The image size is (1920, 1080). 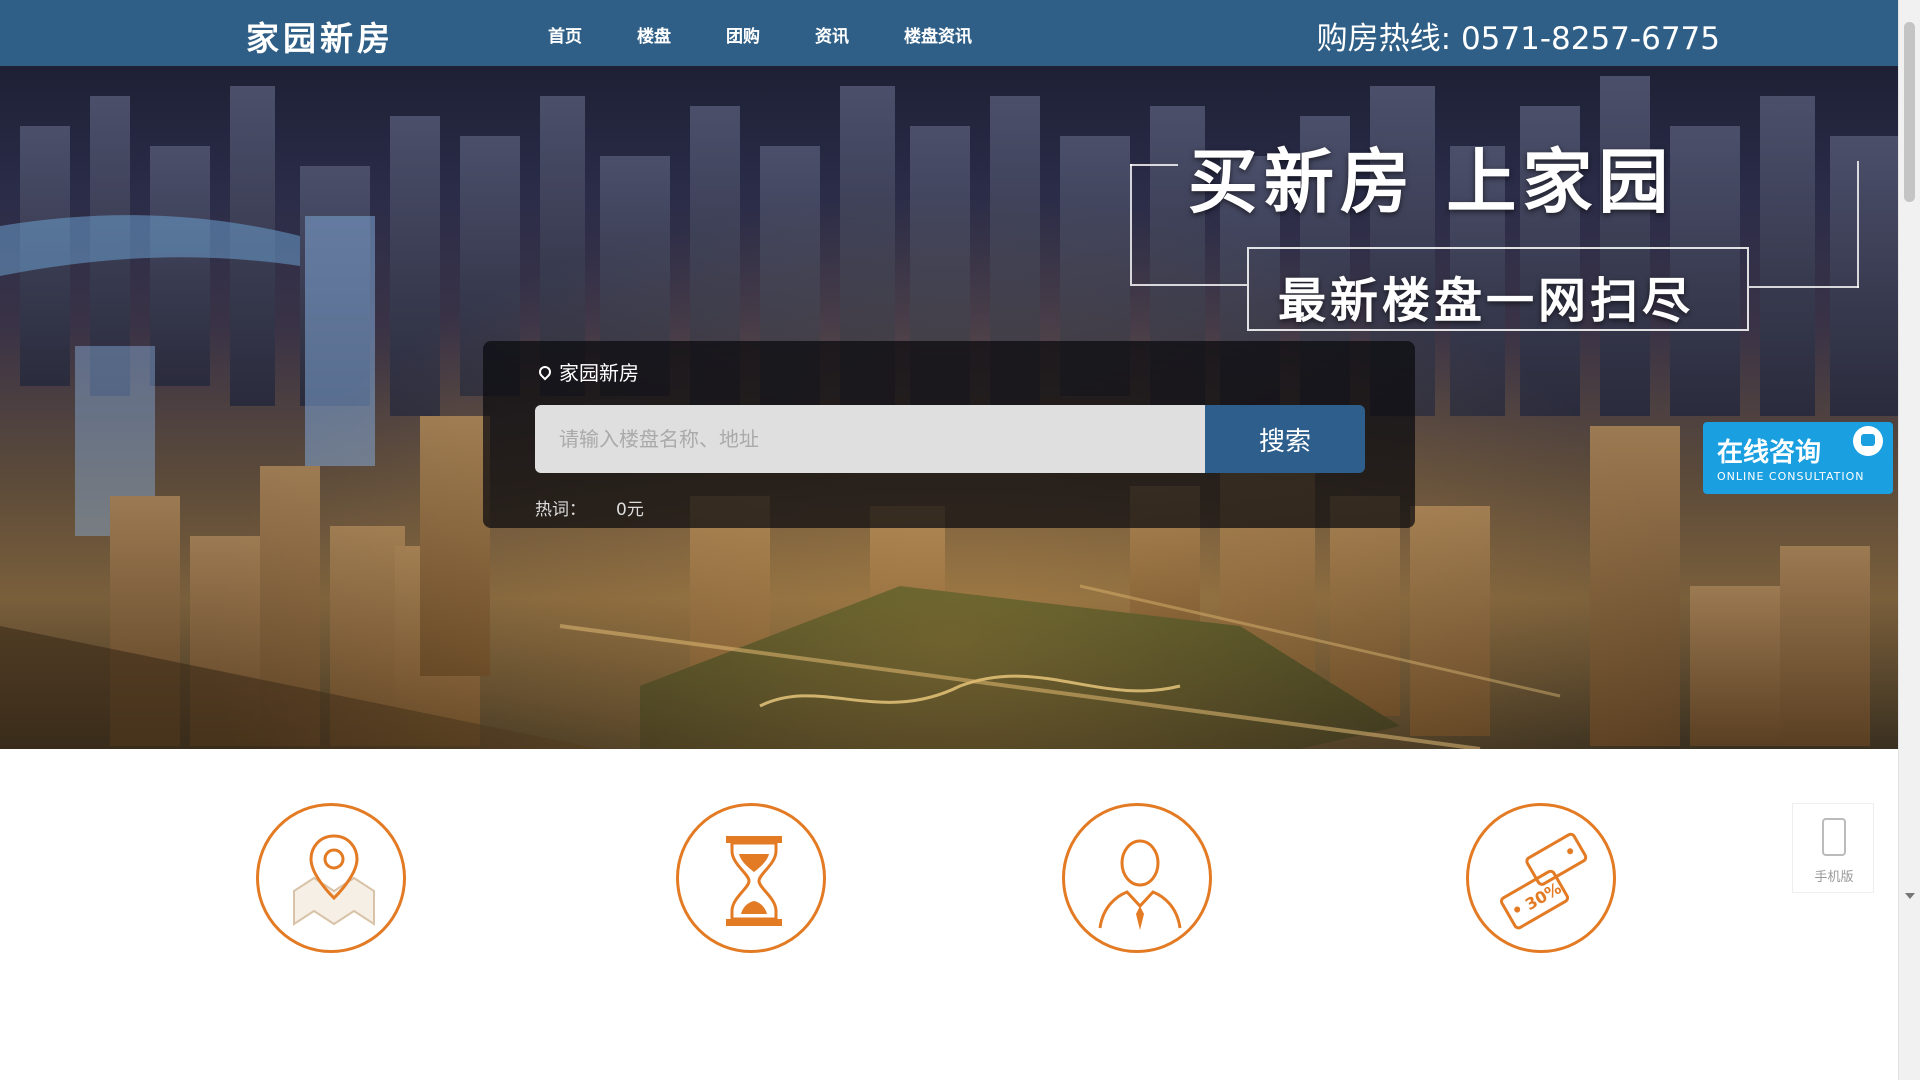 I want to click on hot-words-label: 热词：, so click(x=560, y=510).